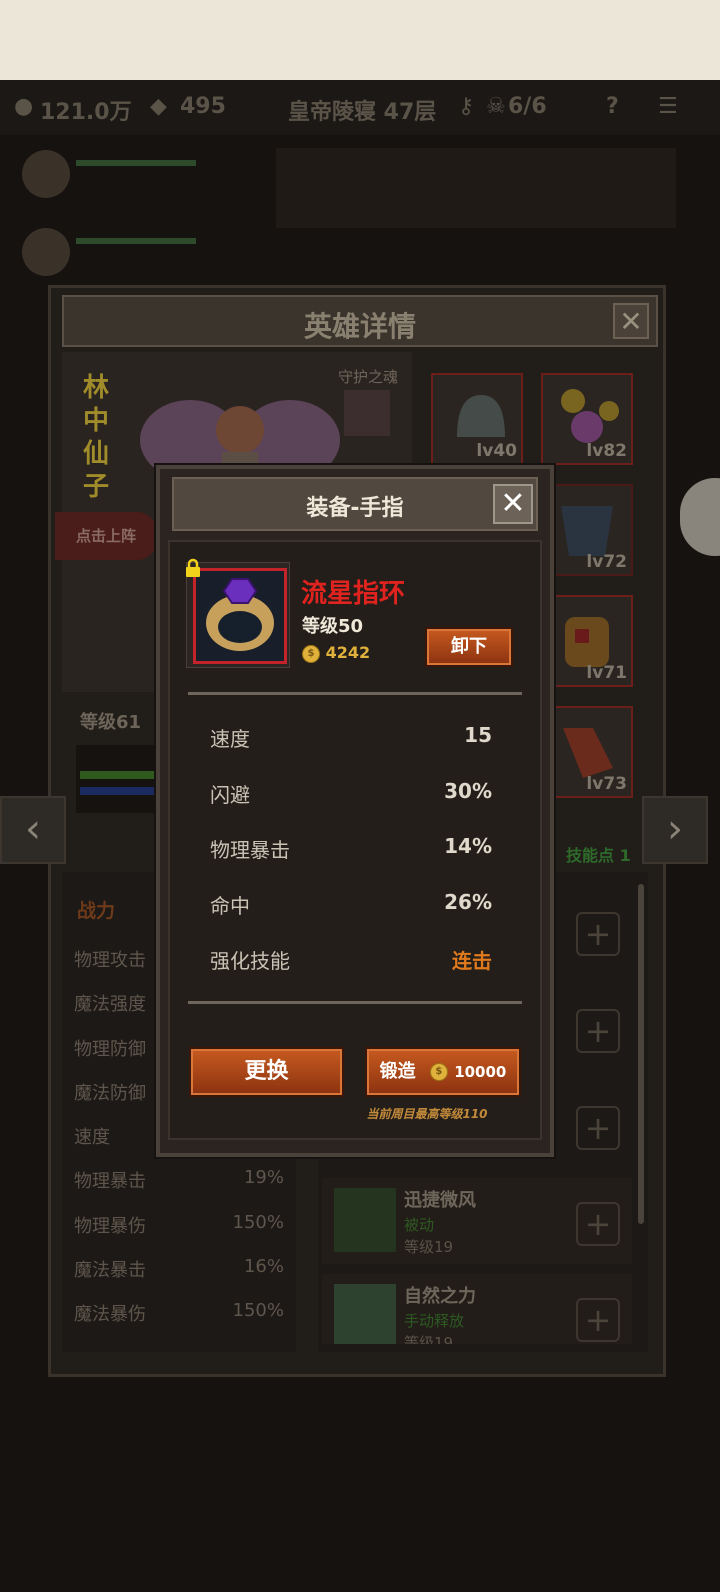 The height and width of the screenshot is (1592, 720). Describe the element at coordinates (612, 106) in the screenshot. I see `help-icon: ?` at that location.